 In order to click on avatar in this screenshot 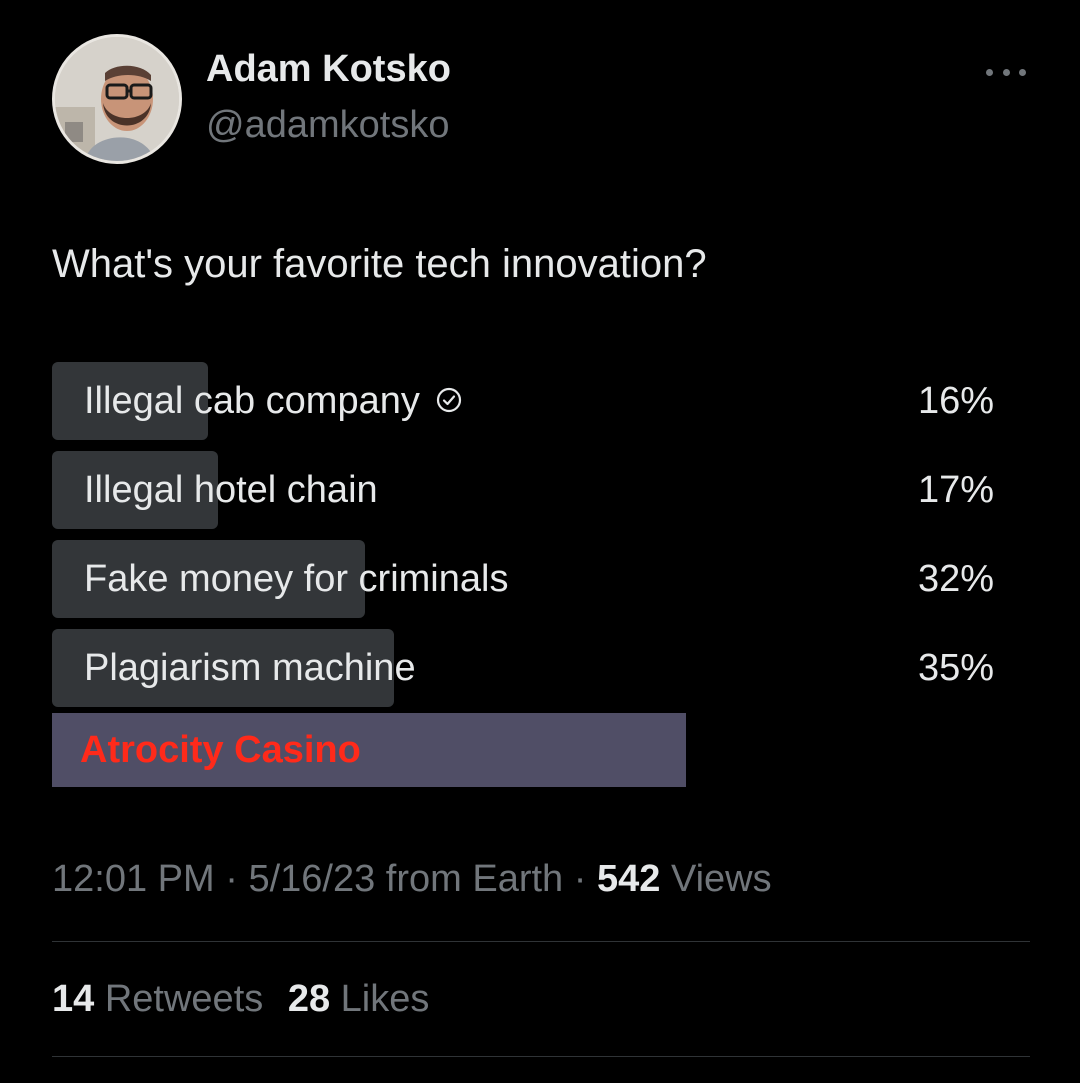, I will do `click(117, 99)`.